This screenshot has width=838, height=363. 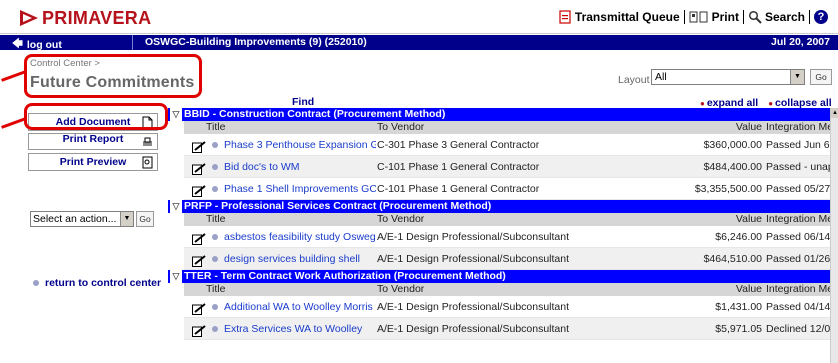 I want to click on vertical-scrollbar: ▲, so click(x=834, y=235).